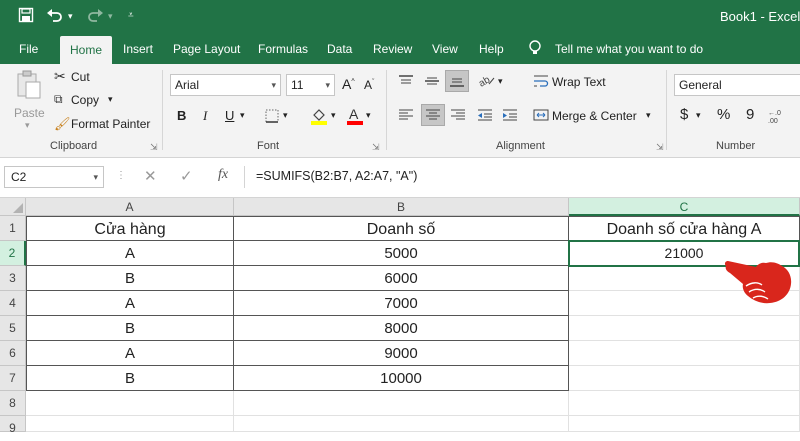 The image size is (800, 441). I want to click on row-header-8: 8, so click(13, 403).